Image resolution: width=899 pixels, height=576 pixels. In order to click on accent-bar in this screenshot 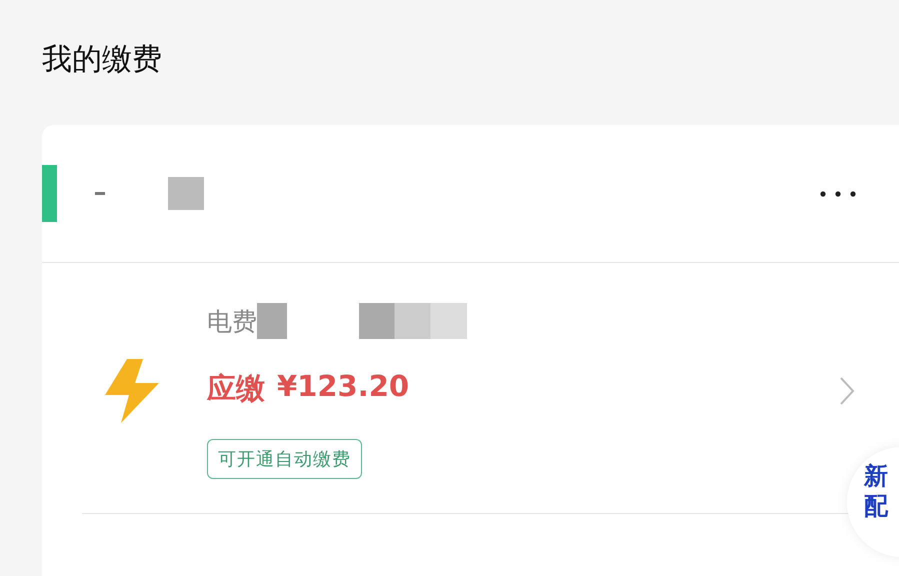, I will do `click(49, 193)`.